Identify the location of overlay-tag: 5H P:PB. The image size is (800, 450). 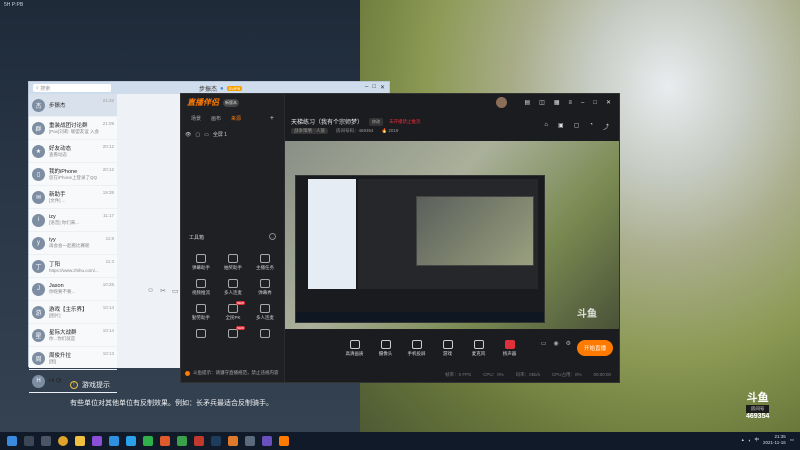
(14, 5).